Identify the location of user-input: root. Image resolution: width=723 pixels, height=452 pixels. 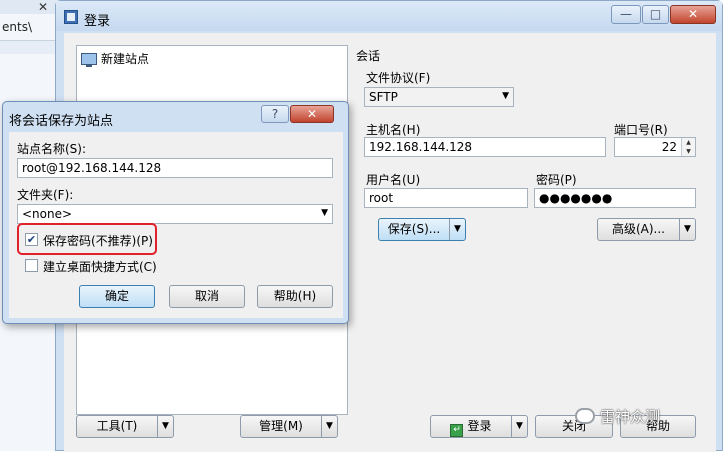
(446, 198).